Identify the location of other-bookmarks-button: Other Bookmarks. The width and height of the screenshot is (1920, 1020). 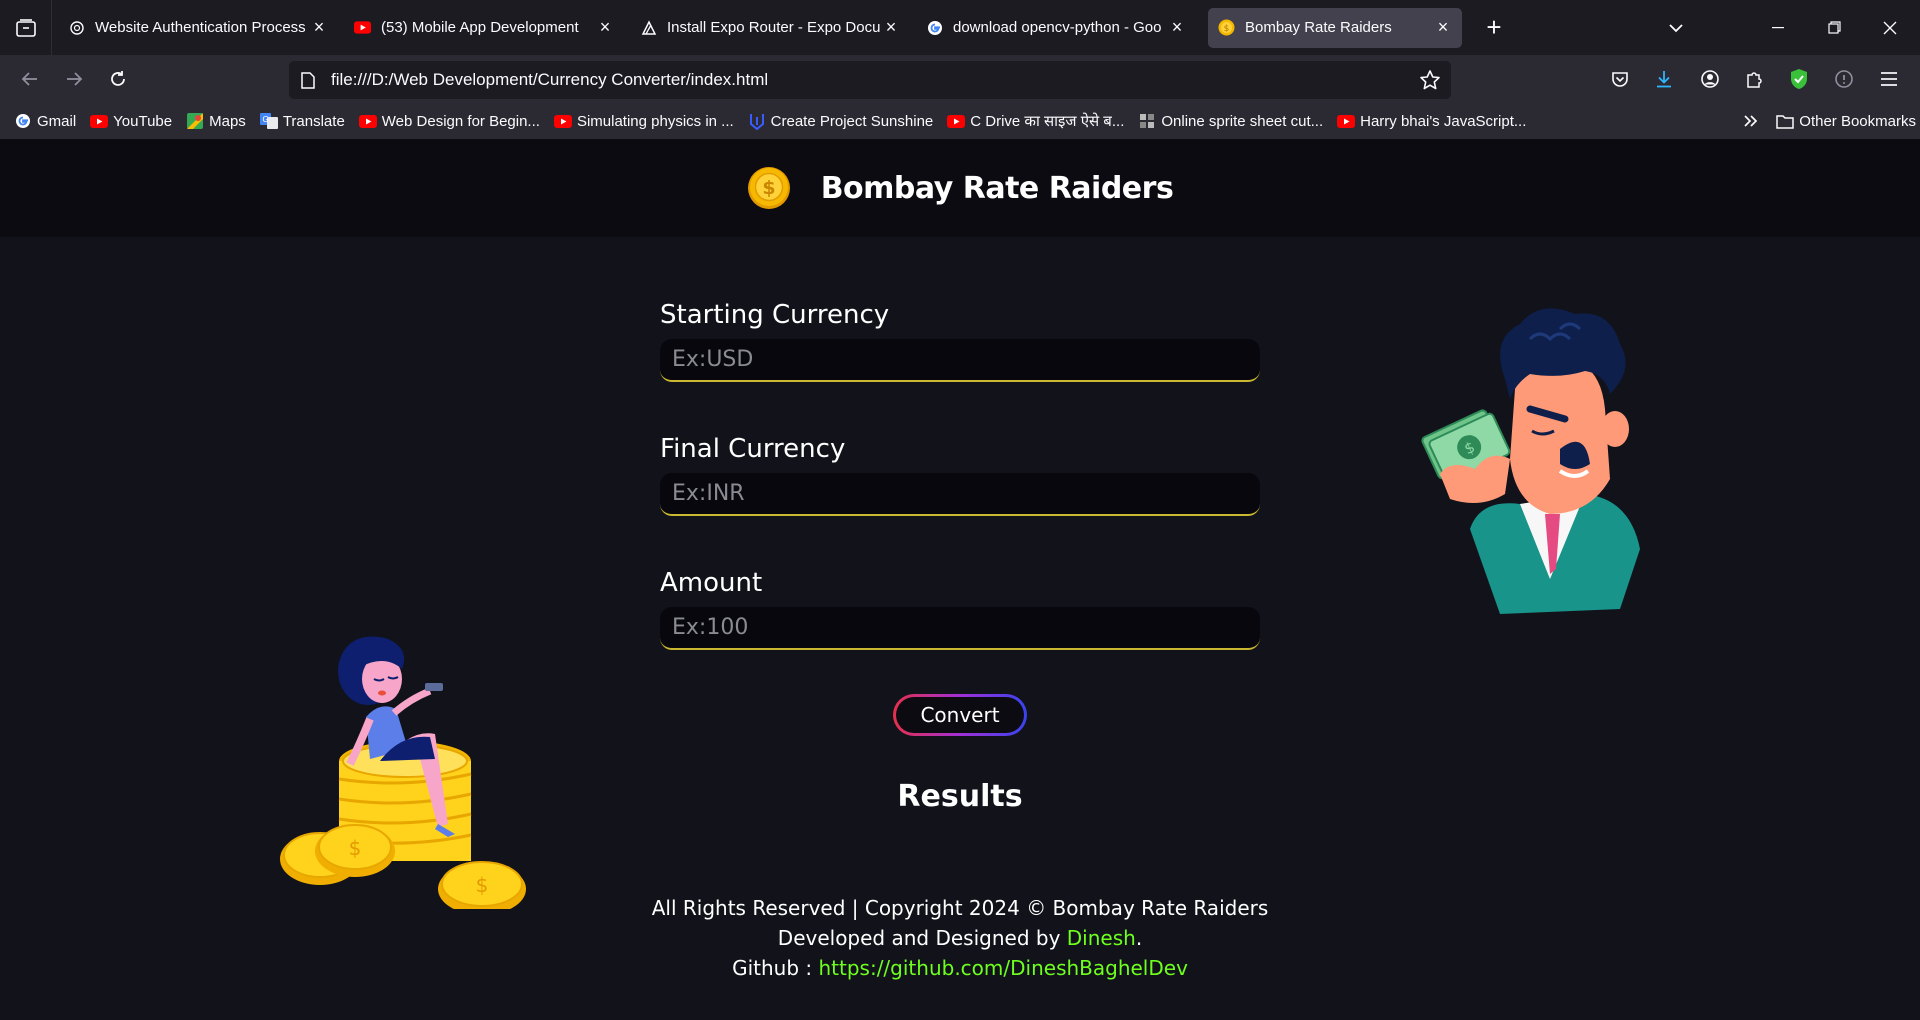
(1846, 121).